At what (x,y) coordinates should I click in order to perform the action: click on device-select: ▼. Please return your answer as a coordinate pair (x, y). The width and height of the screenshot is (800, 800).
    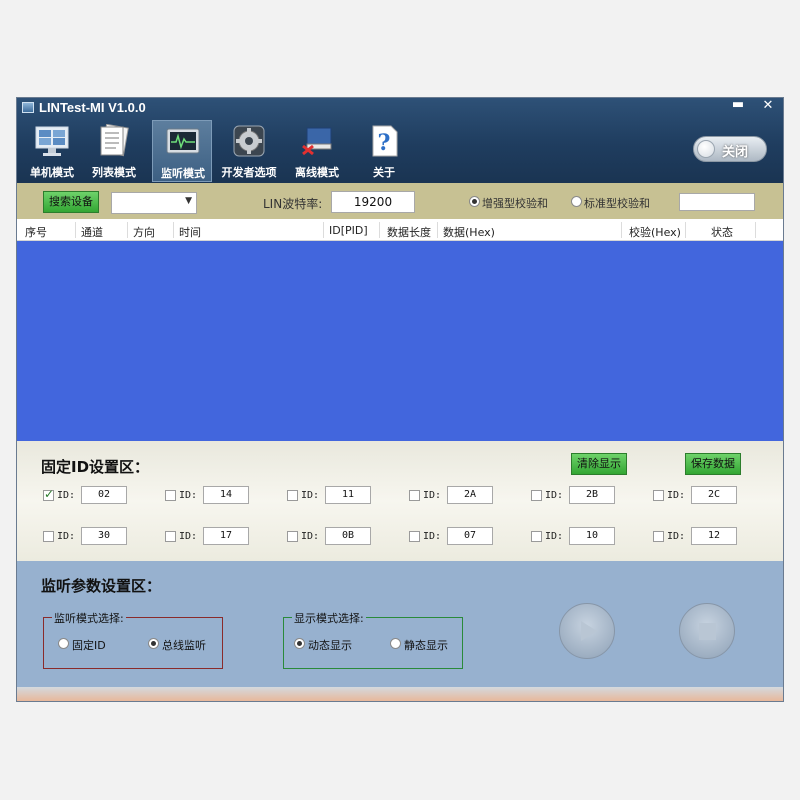
    Looking at the image, I should click on (154, 203).